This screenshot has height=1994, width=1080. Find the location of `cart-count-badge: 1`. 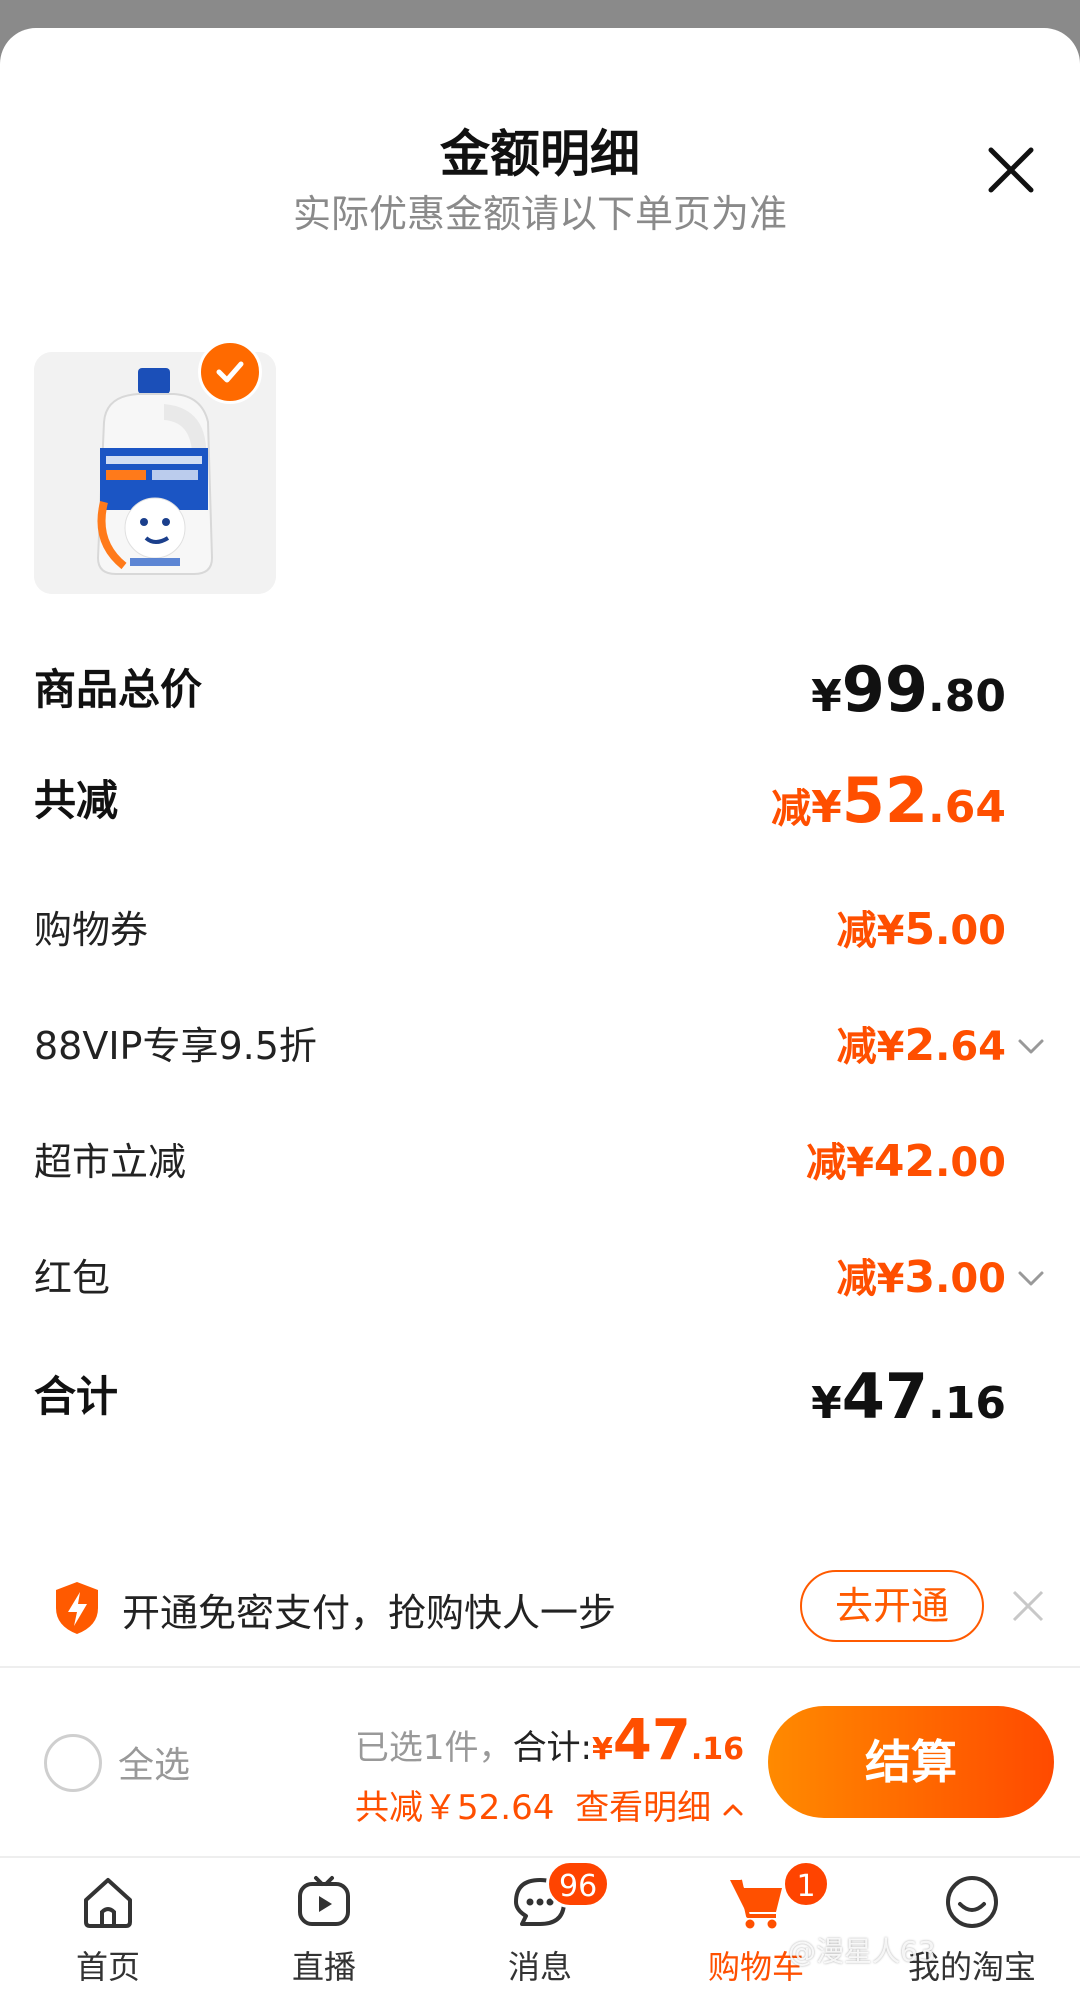

cart-count-badge: 1 is located at coordinates (806, 1884).